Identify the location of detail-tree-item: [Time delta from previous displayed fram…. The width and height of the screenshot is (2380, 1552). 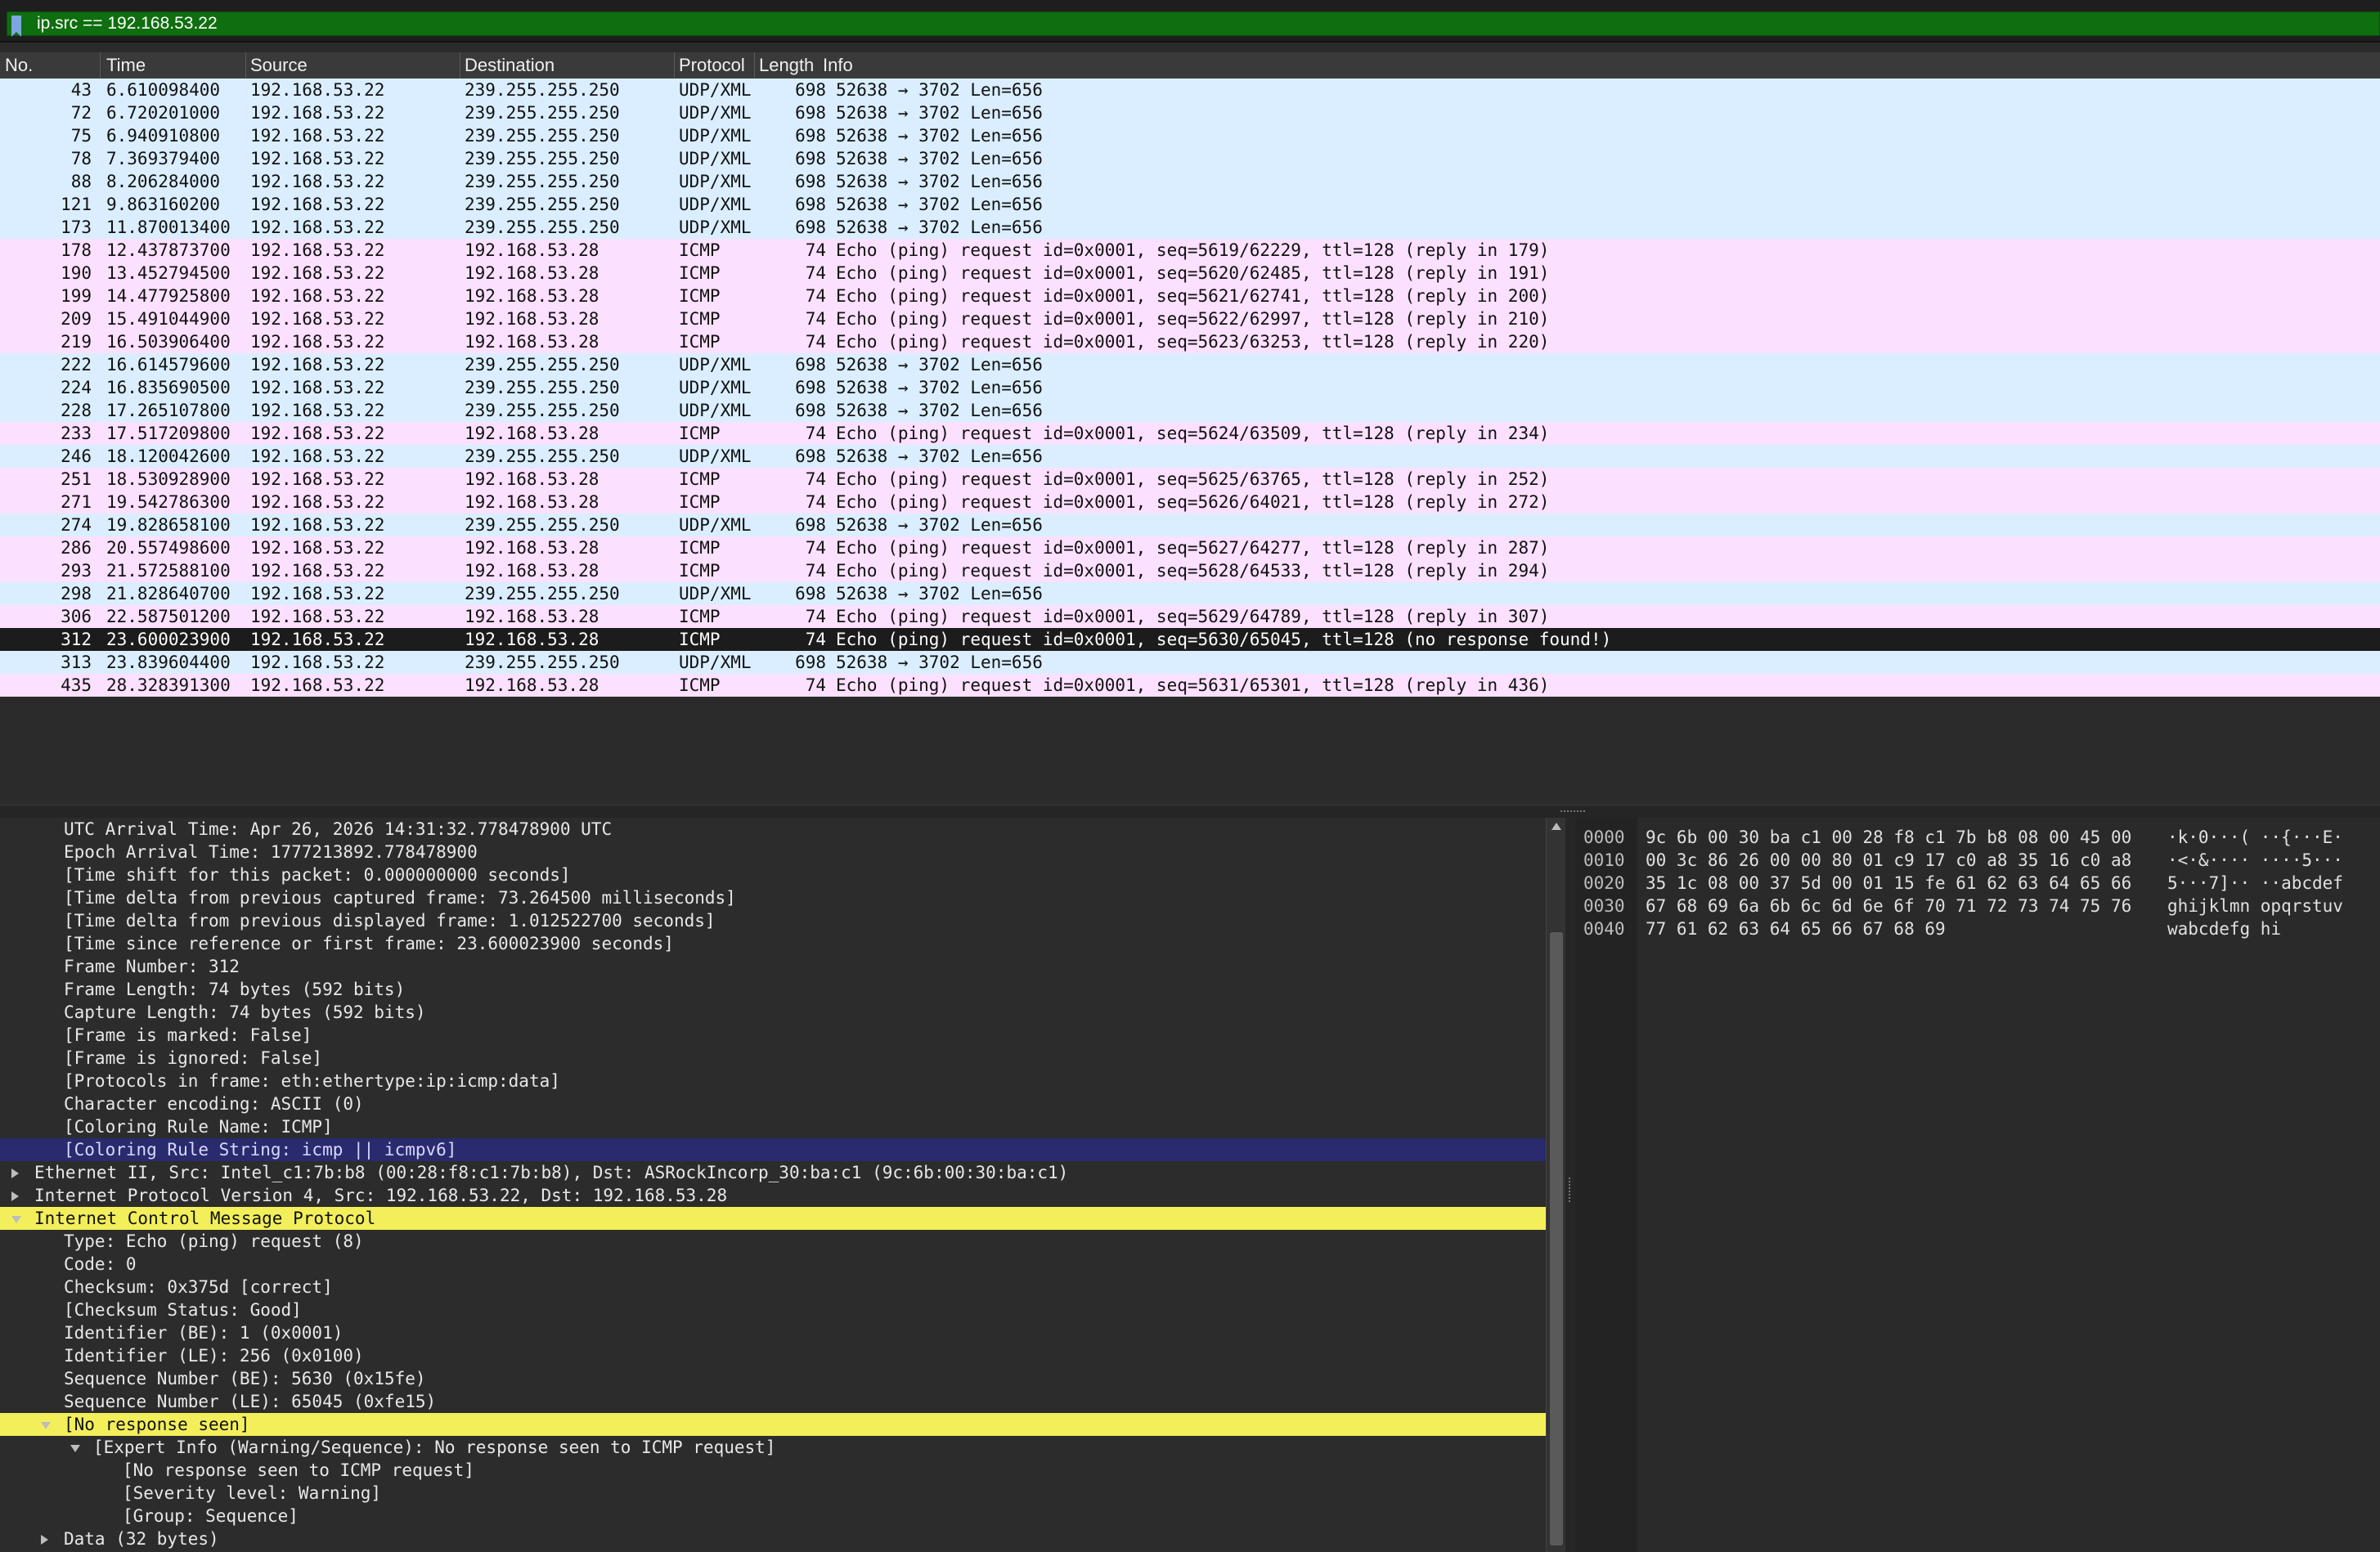
(773, 920).